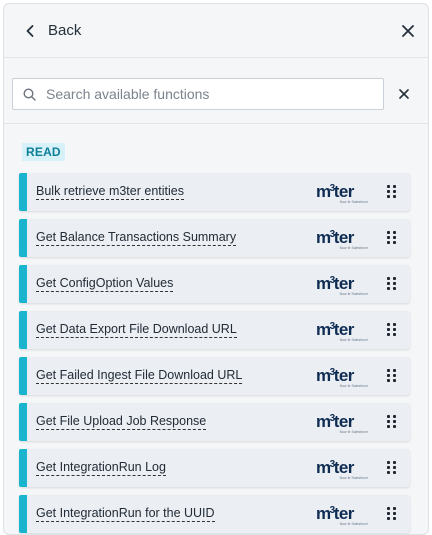  I want to click on function-label: Get Failed Ingest File Download URL, so click(139, 376).